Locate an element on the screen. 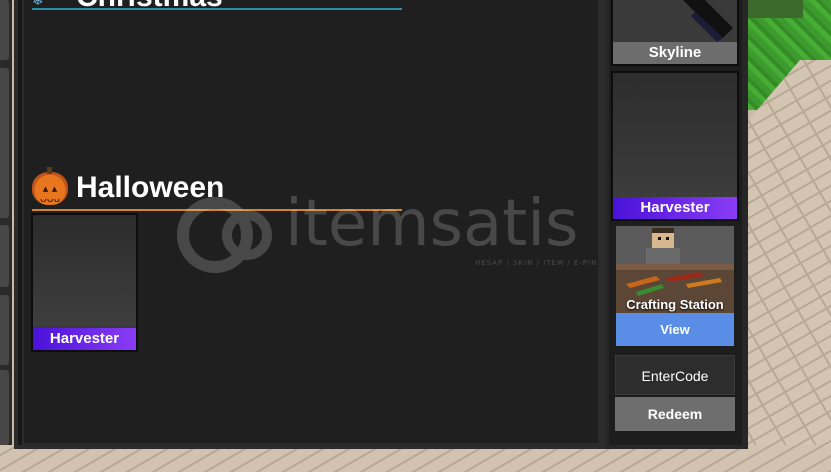 This screenshot has height=472, width=831. inventory-item-card: Harvester is located at coordinates (84, 282).